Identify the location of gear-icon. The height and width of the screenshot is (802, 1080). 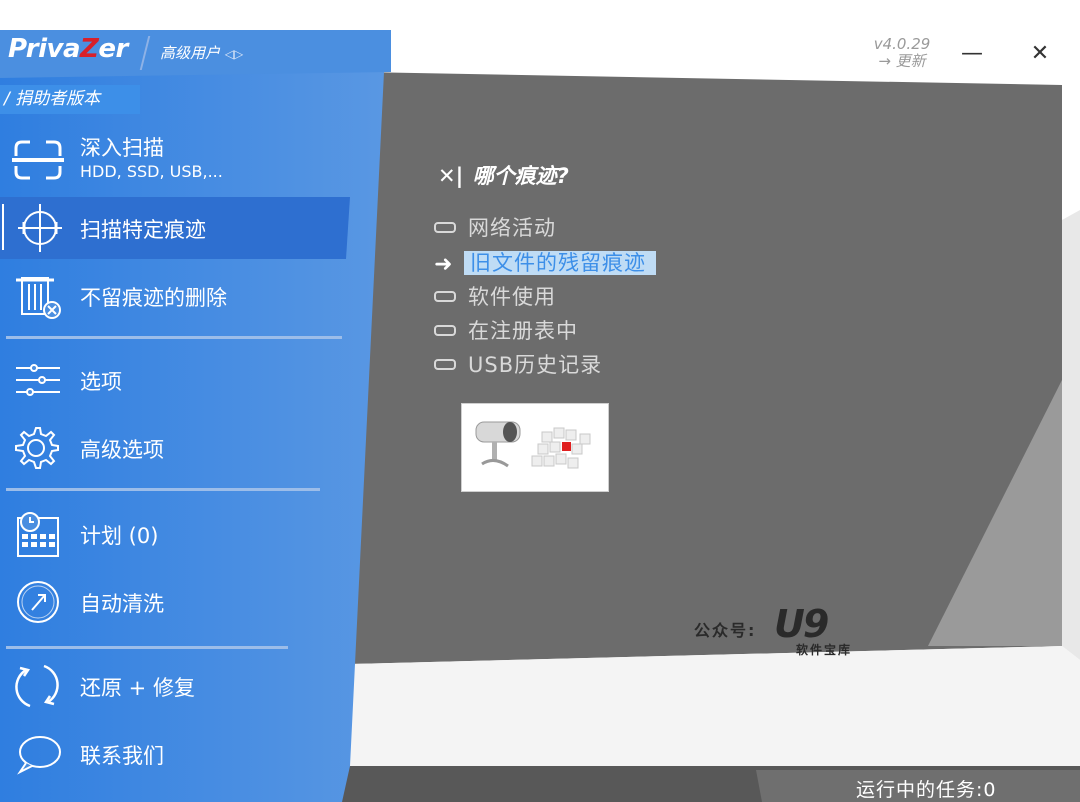
(37, 448).